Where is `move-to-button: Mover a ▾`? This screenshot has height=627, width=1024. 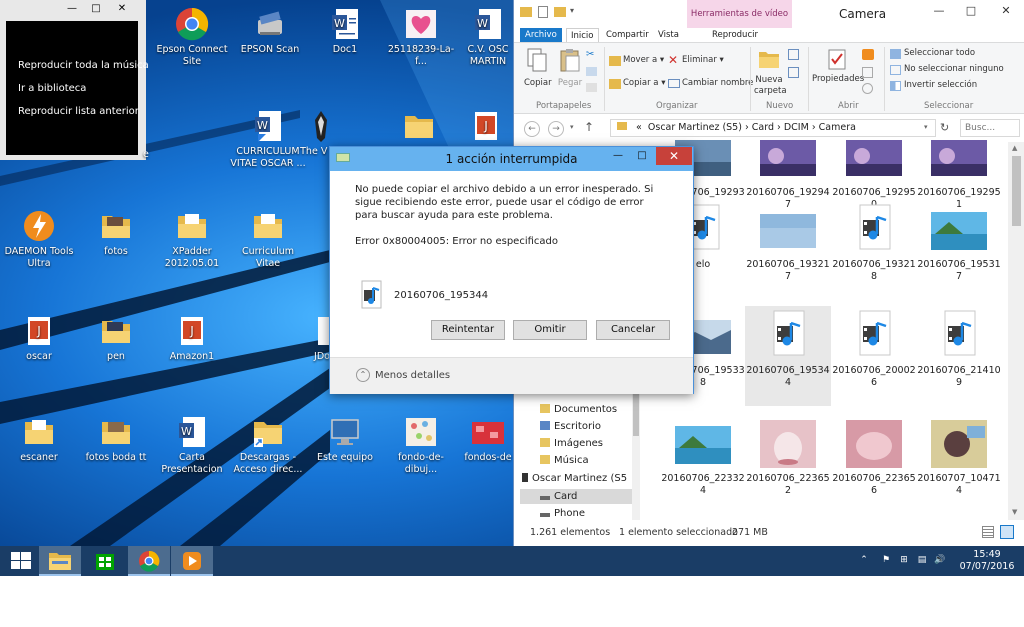
move-to-button: Mover a ▾ is located at coordinates (643, 60).